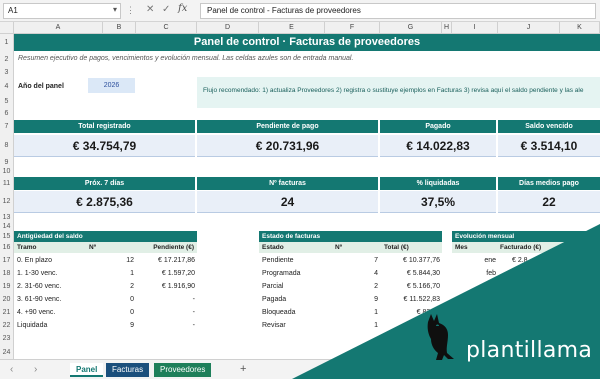 This screenshot has height=379, width=600. What do you see at coordinates (549, 202) in the screenshot?
I see `kpi-value-days: 22` at bounding box center [549, 202].